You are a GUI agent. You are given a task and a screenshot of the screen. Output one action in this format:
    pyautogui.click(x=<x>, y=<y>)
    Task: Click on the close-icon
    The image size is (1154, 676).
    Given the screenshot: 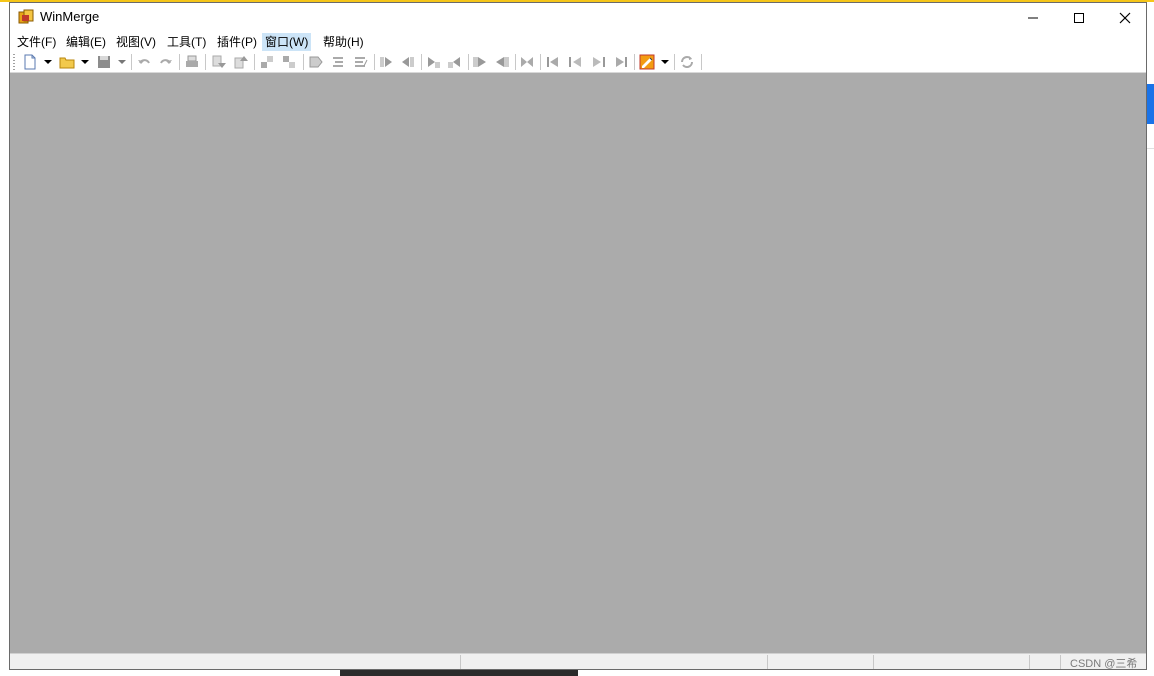 What is the action you would take?
    pyautogui.click(x=1125, y=17)
    